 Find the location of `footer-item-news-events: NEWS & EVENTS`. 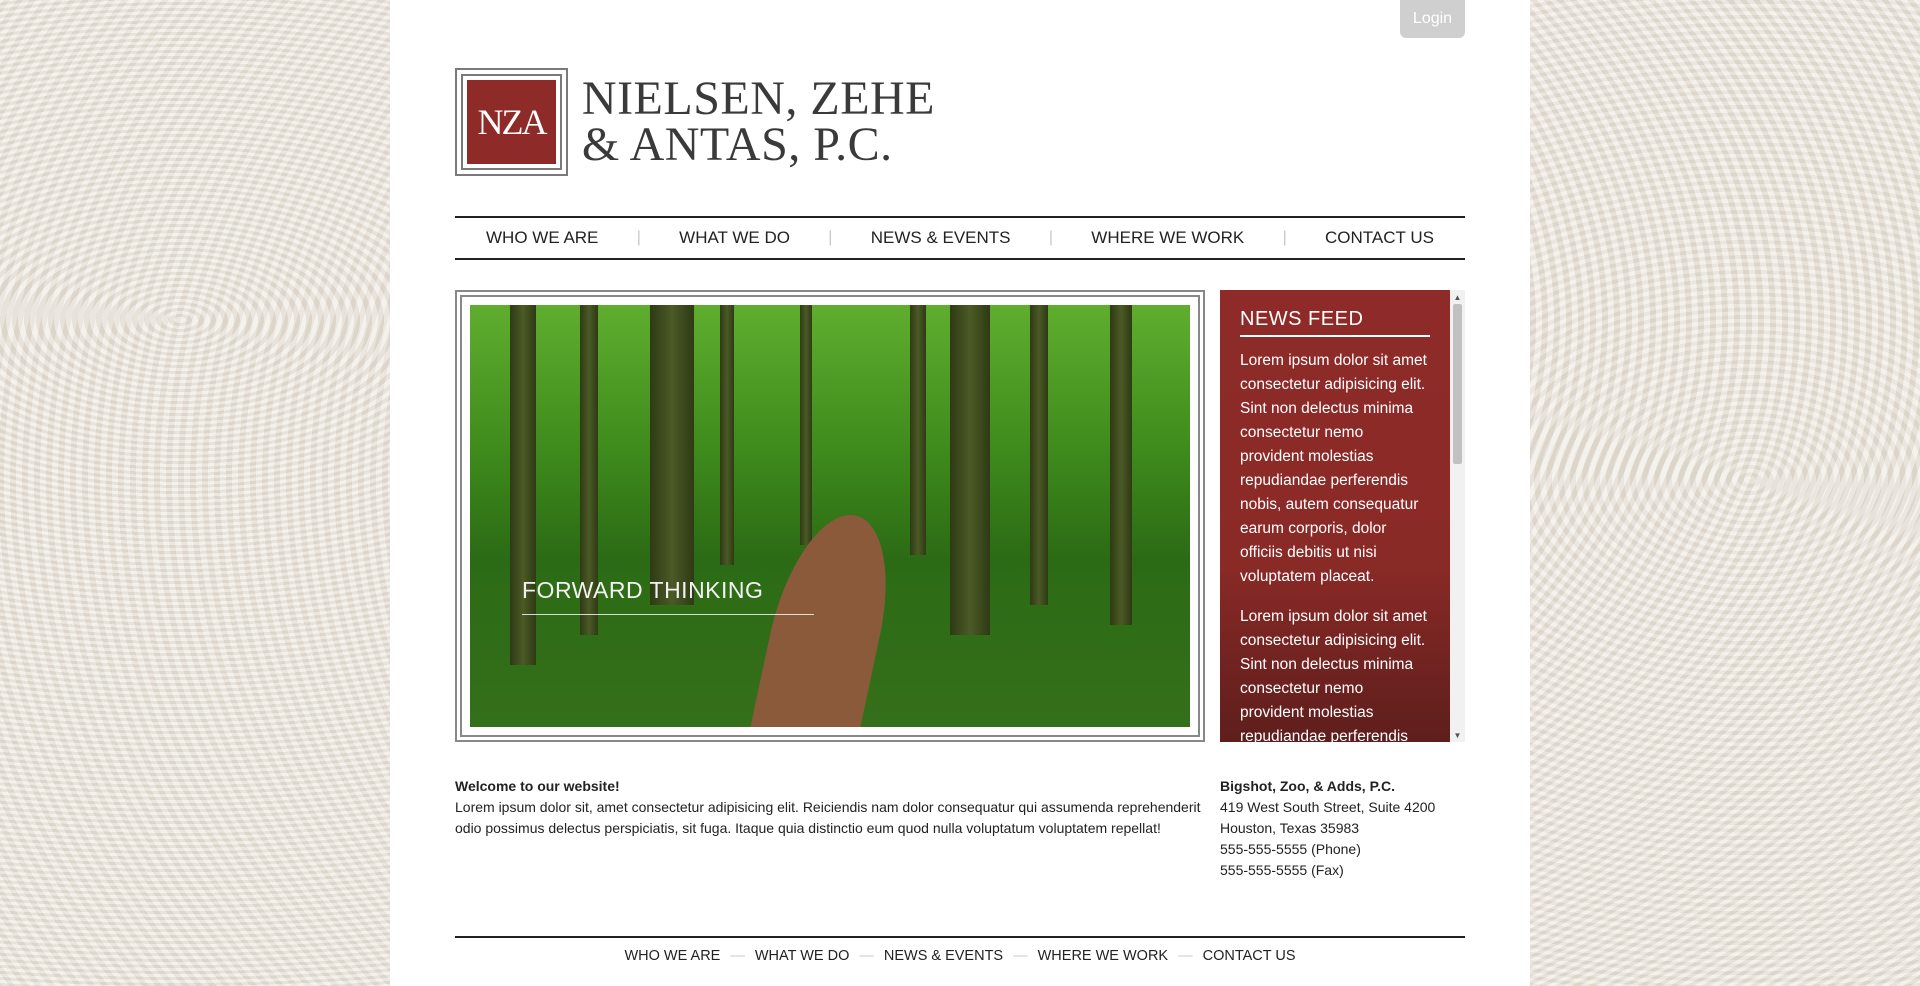

footer-item-news-events: NEWS & EVENTS is located at coordinates (943, 956).